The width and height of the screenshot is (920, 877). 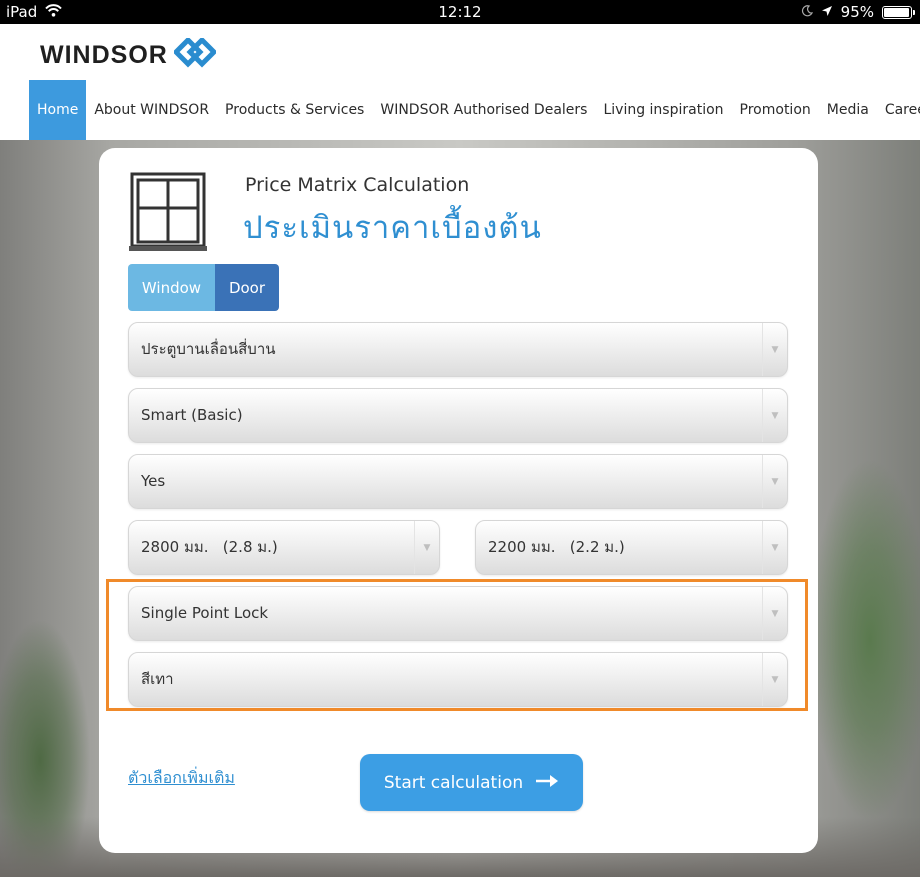 What do you see at coordinates (457, 645) in the screenshot?
I see `highlight-box` at bounding box center [457, 645].